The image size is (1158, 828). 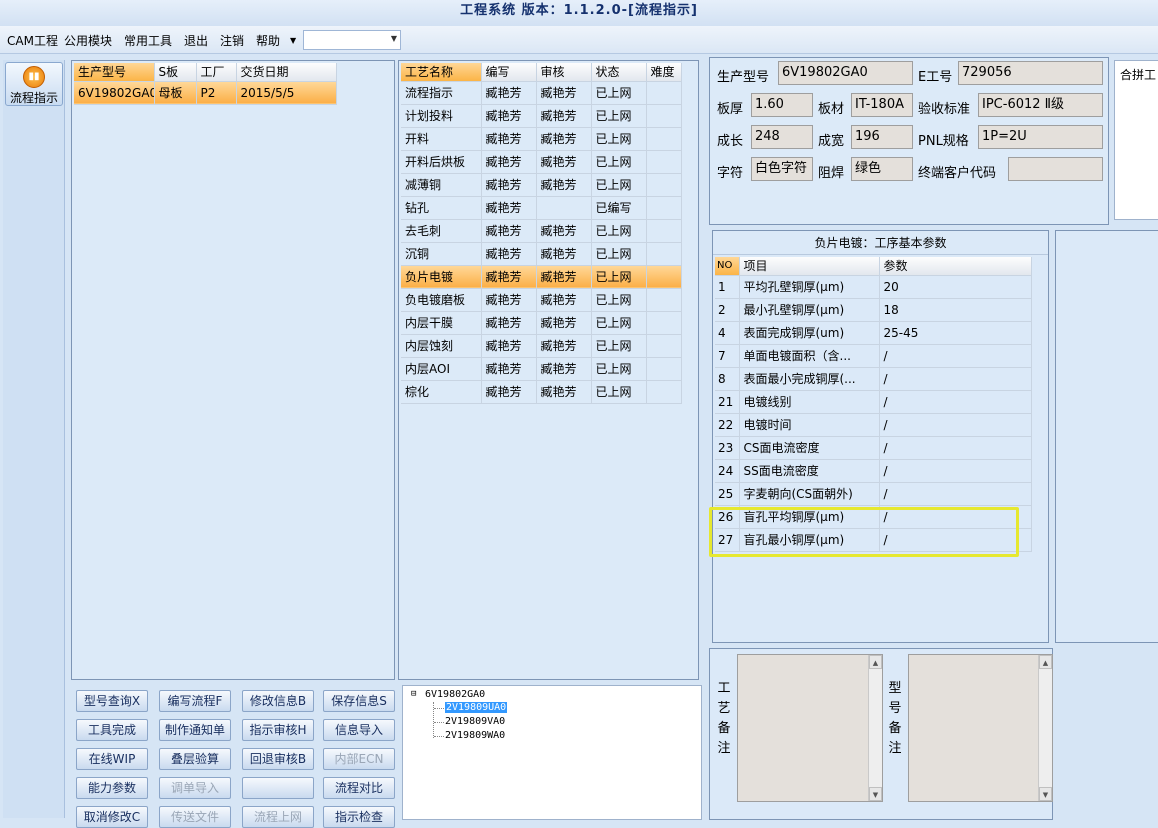 What do you see at coordinates (541, 231) in the screenshot?
I see `table-row: 去毛刺 臧艳芳 臧艳芳 已上网` at bounding box center [541, 231].